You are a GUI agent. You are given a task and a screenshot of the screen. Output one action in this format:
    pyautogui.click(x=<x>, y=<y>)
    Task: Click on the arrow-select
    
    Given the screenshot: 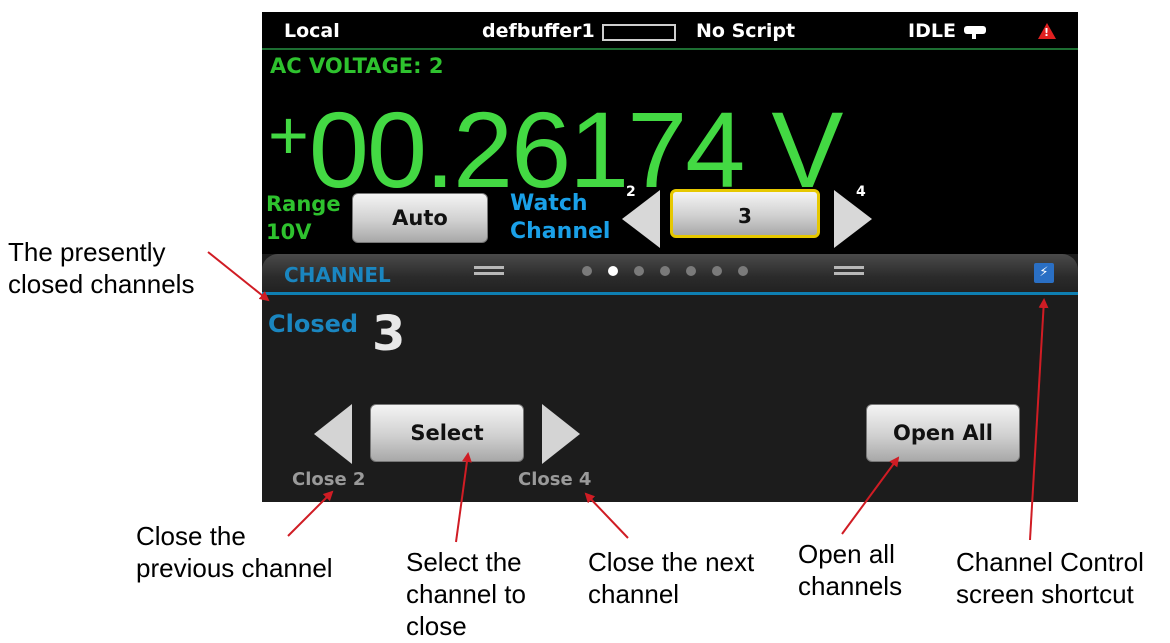 What is the action you would take?
    pyautogui.click(x=463, y=497)
    